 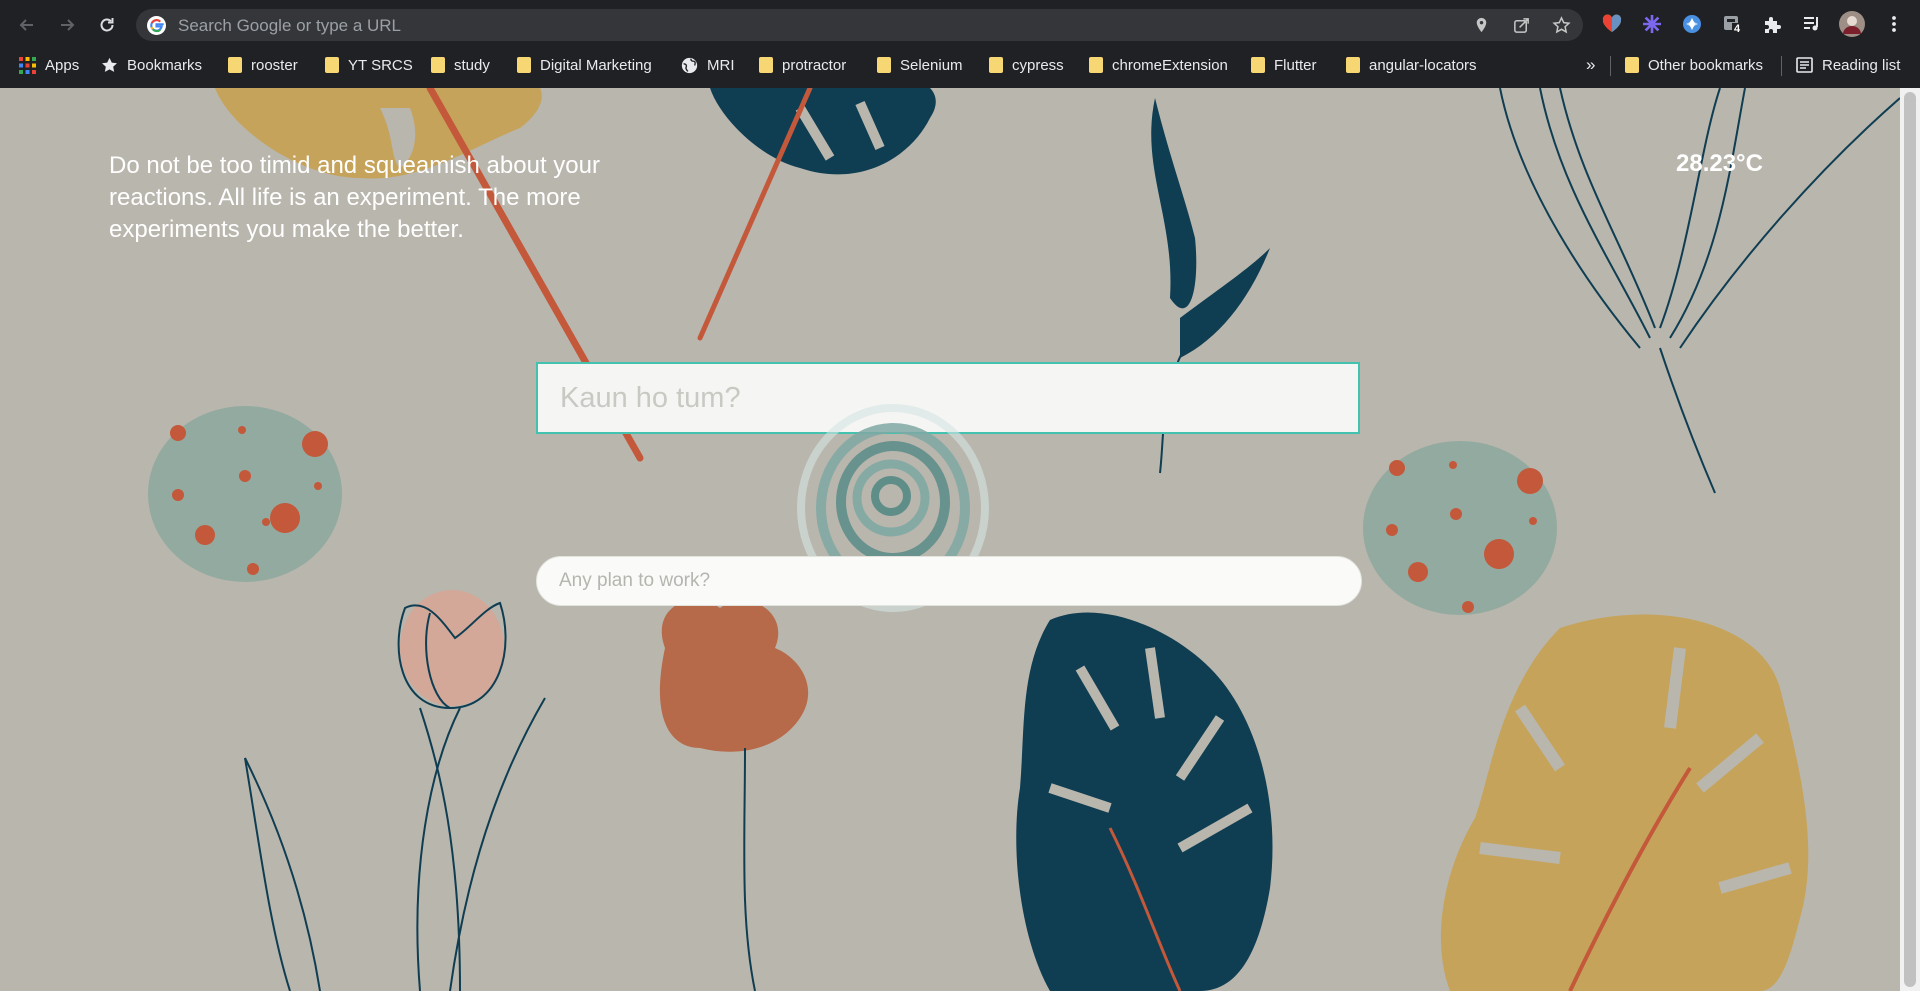 What do you see at coordinates (1481, 25) in the screenshot?
I see `location-pin-icon` at bounding box center [1481, 25].